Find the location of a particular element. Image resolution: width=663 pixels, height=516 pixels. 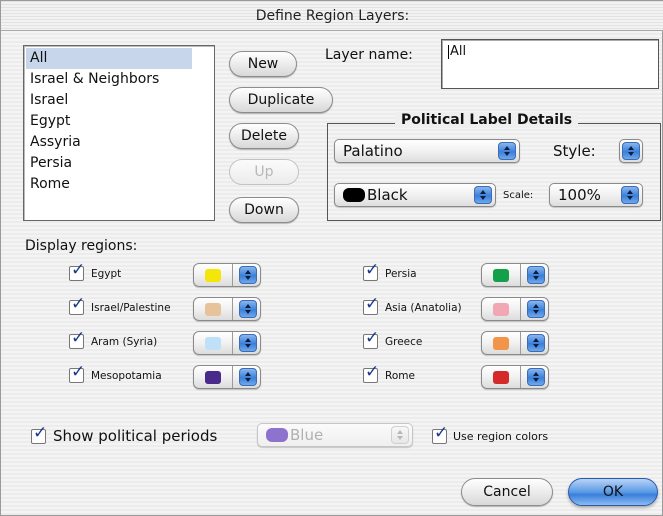

period-color-value: Blue is located at coordinates (307, 435).